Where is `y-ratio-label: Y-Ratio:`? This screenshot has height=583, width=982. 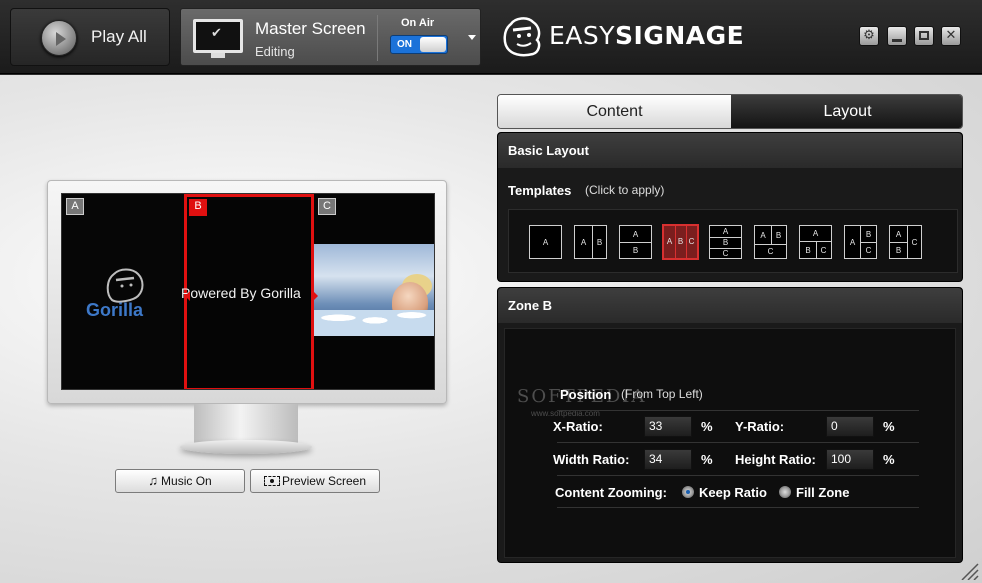
y-ratio-label: Y-Ratio: is located at coordinates (760, 426).